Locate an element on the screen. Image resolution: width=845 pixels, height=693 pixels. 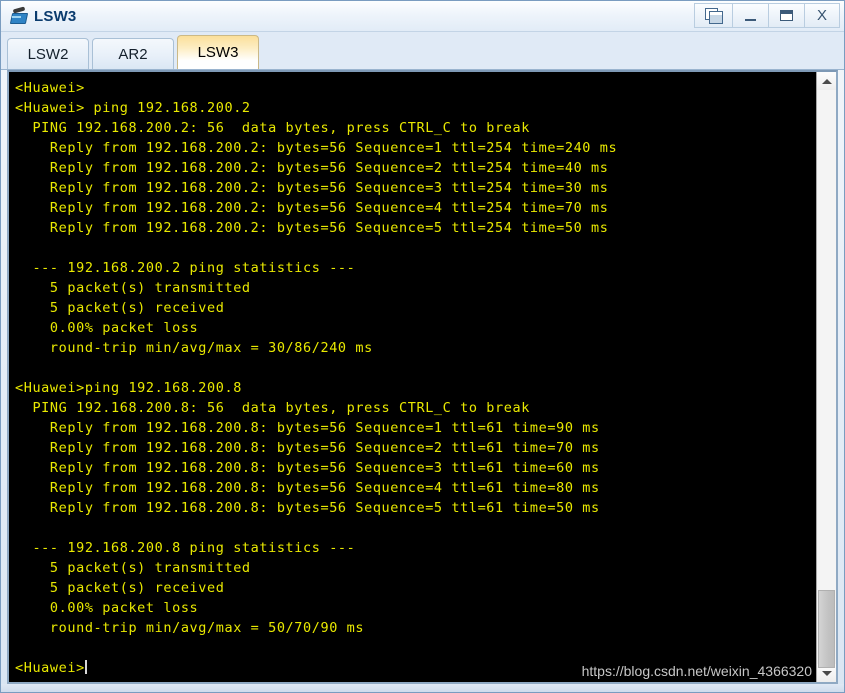
tab-lsw3: LSW3 is located at coordinates (218, 52).